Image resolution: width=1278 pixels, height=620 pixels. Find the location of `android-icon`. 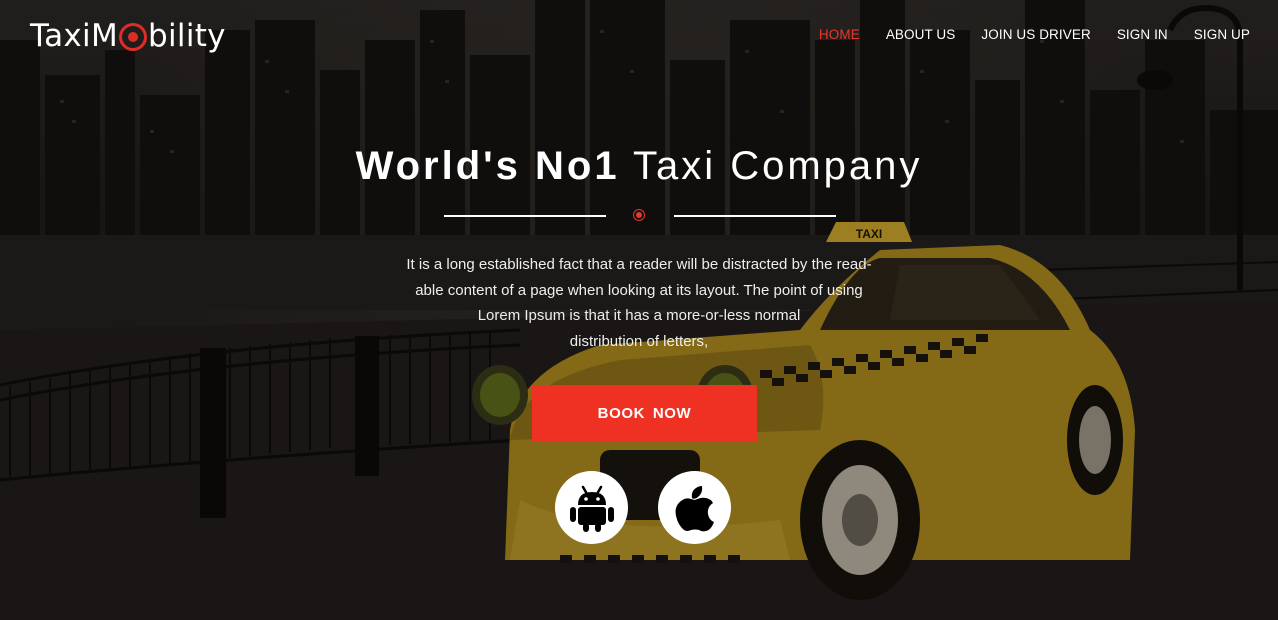

android-icon is located at coordinates (591, 508).